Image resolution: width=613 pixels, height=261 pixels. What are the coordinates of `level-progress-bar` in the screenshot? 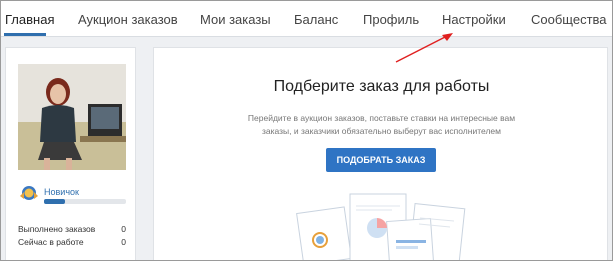 It's located at (85, 201).